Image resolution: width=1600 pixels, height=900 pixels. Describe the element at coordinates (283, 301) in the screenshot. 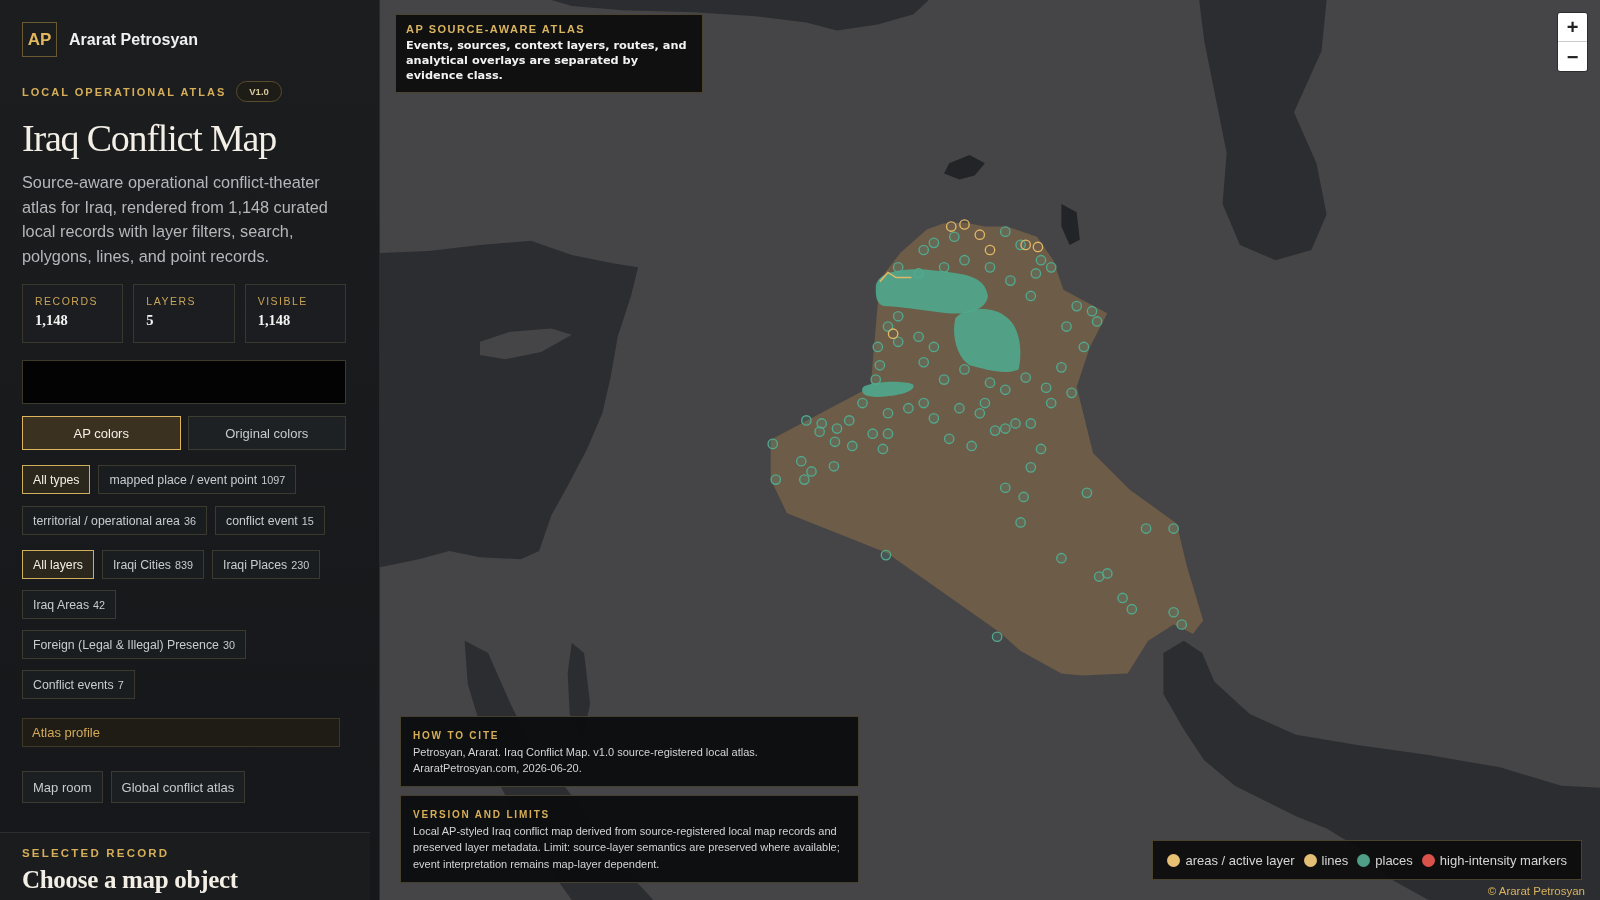

I see `stat-label: VISIBLE` at that location.